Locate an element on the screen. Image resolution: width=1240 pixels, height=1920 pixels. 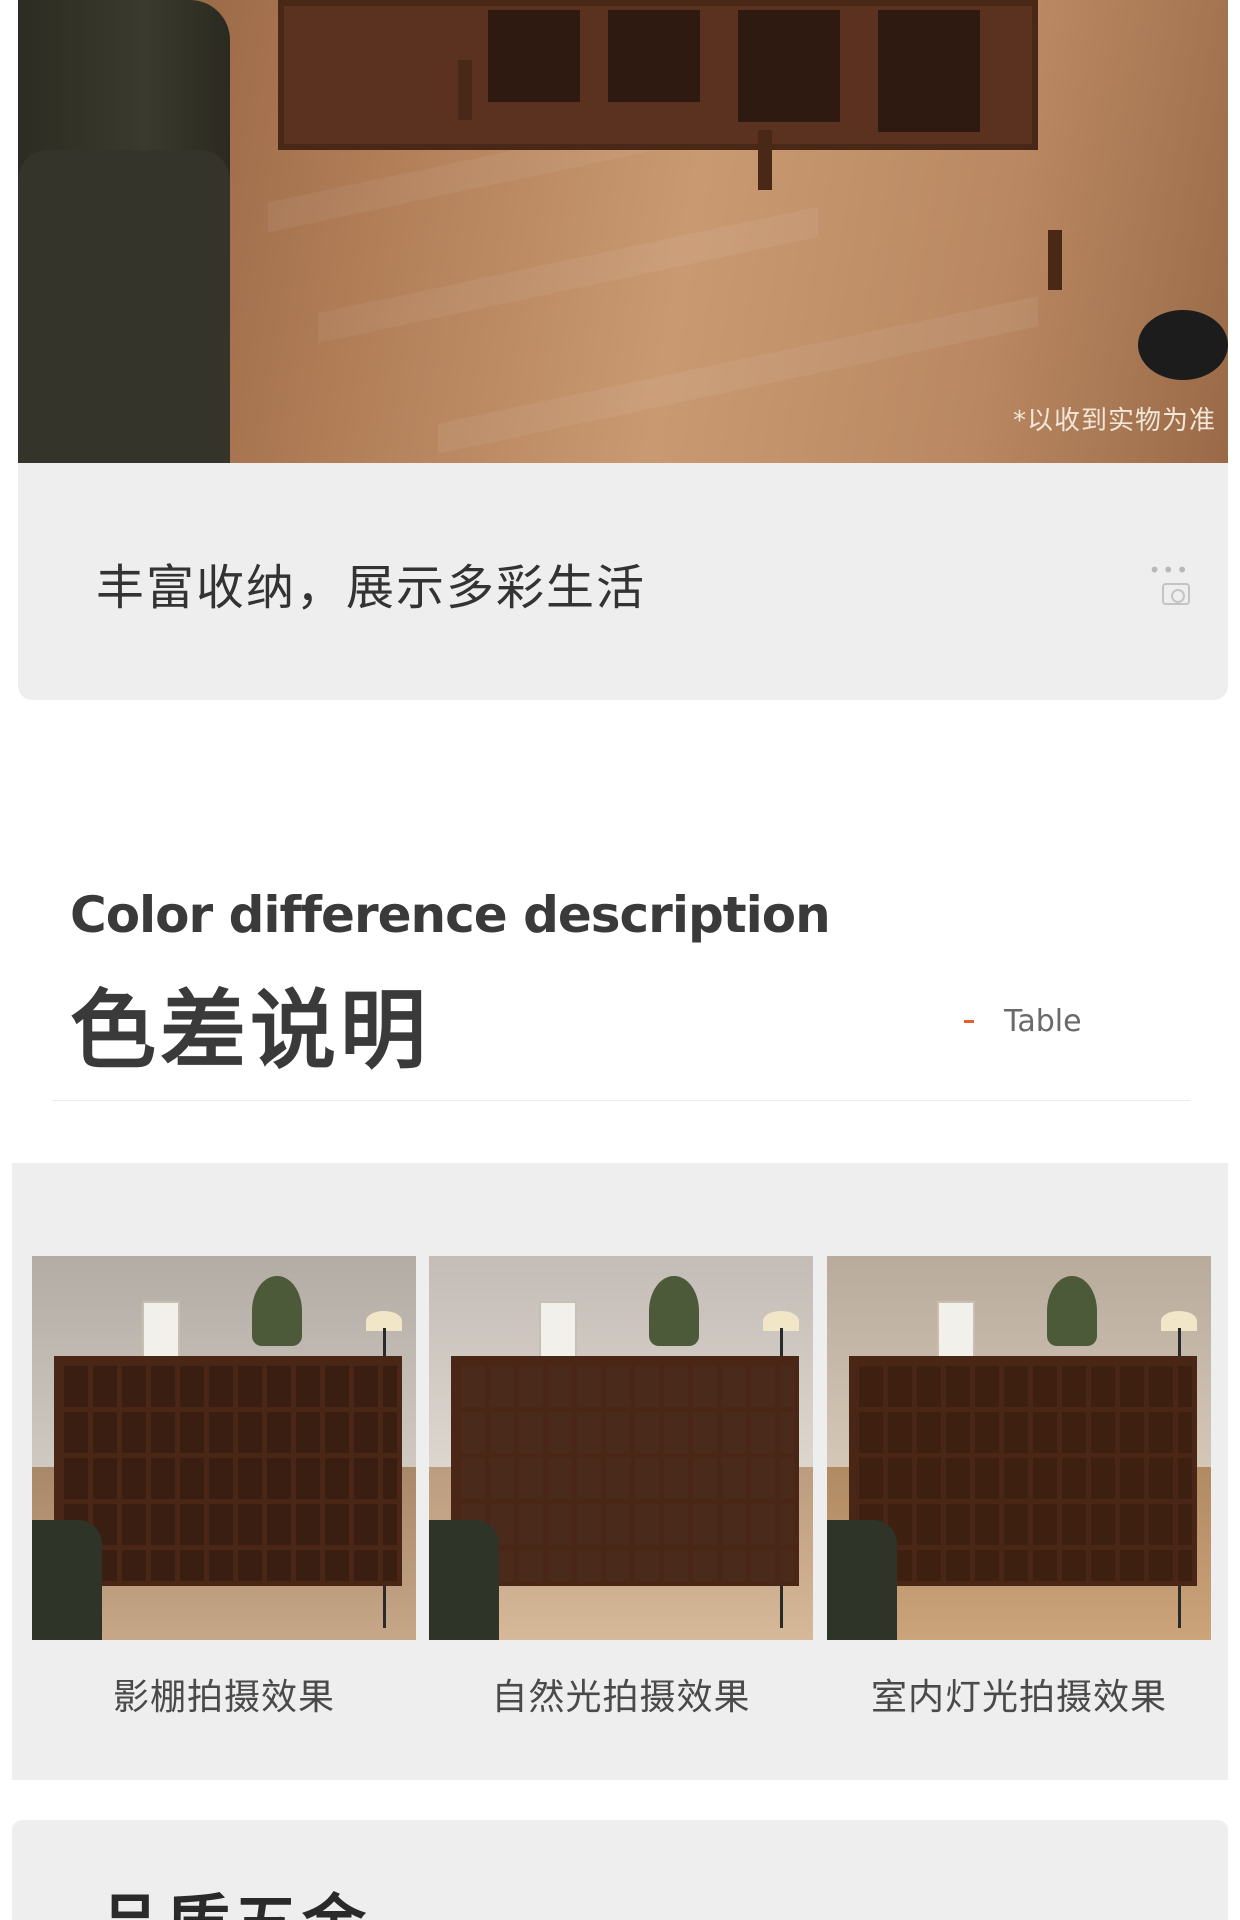
section-title-zh: 色差说明 is located at coordinates (250, 1031).